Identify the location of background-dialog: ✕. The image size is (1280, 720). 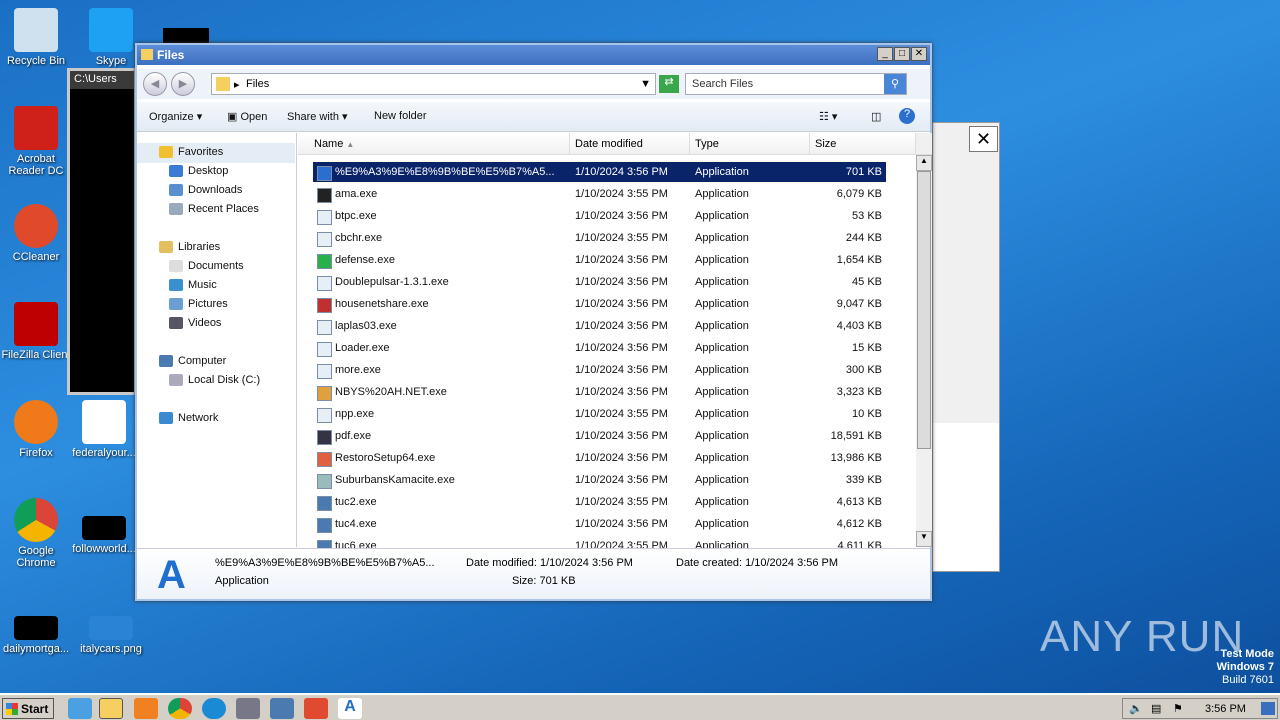
(966, 347).